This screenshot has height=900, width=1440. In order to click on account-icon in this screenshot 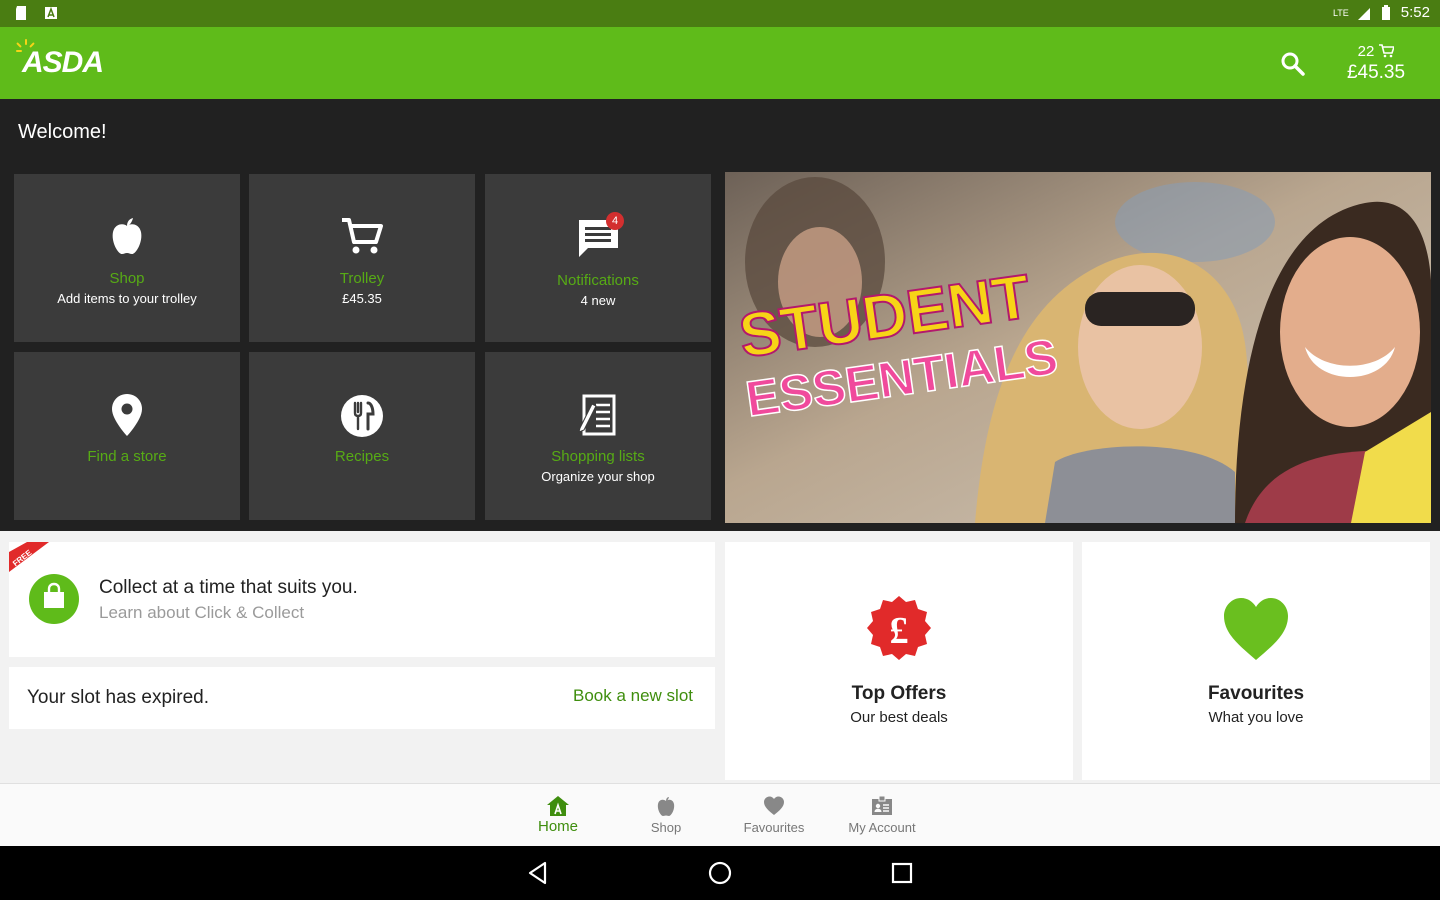, I will do `click(882, 805)`.